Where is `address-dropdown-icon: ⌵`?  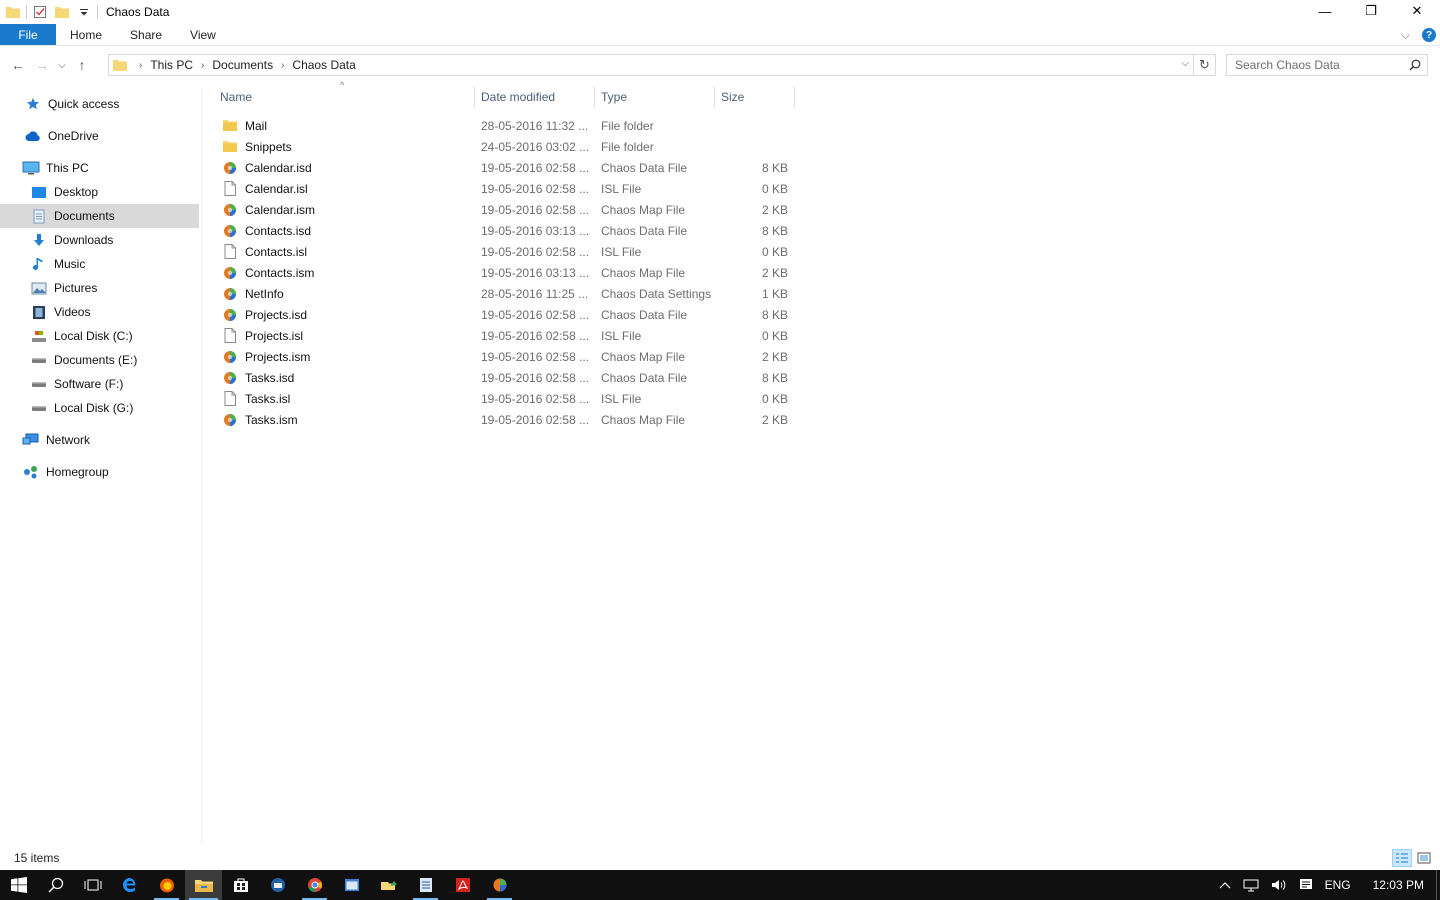 address-dropdown-icon: ⌵ is located at coordinates (1185, 63).